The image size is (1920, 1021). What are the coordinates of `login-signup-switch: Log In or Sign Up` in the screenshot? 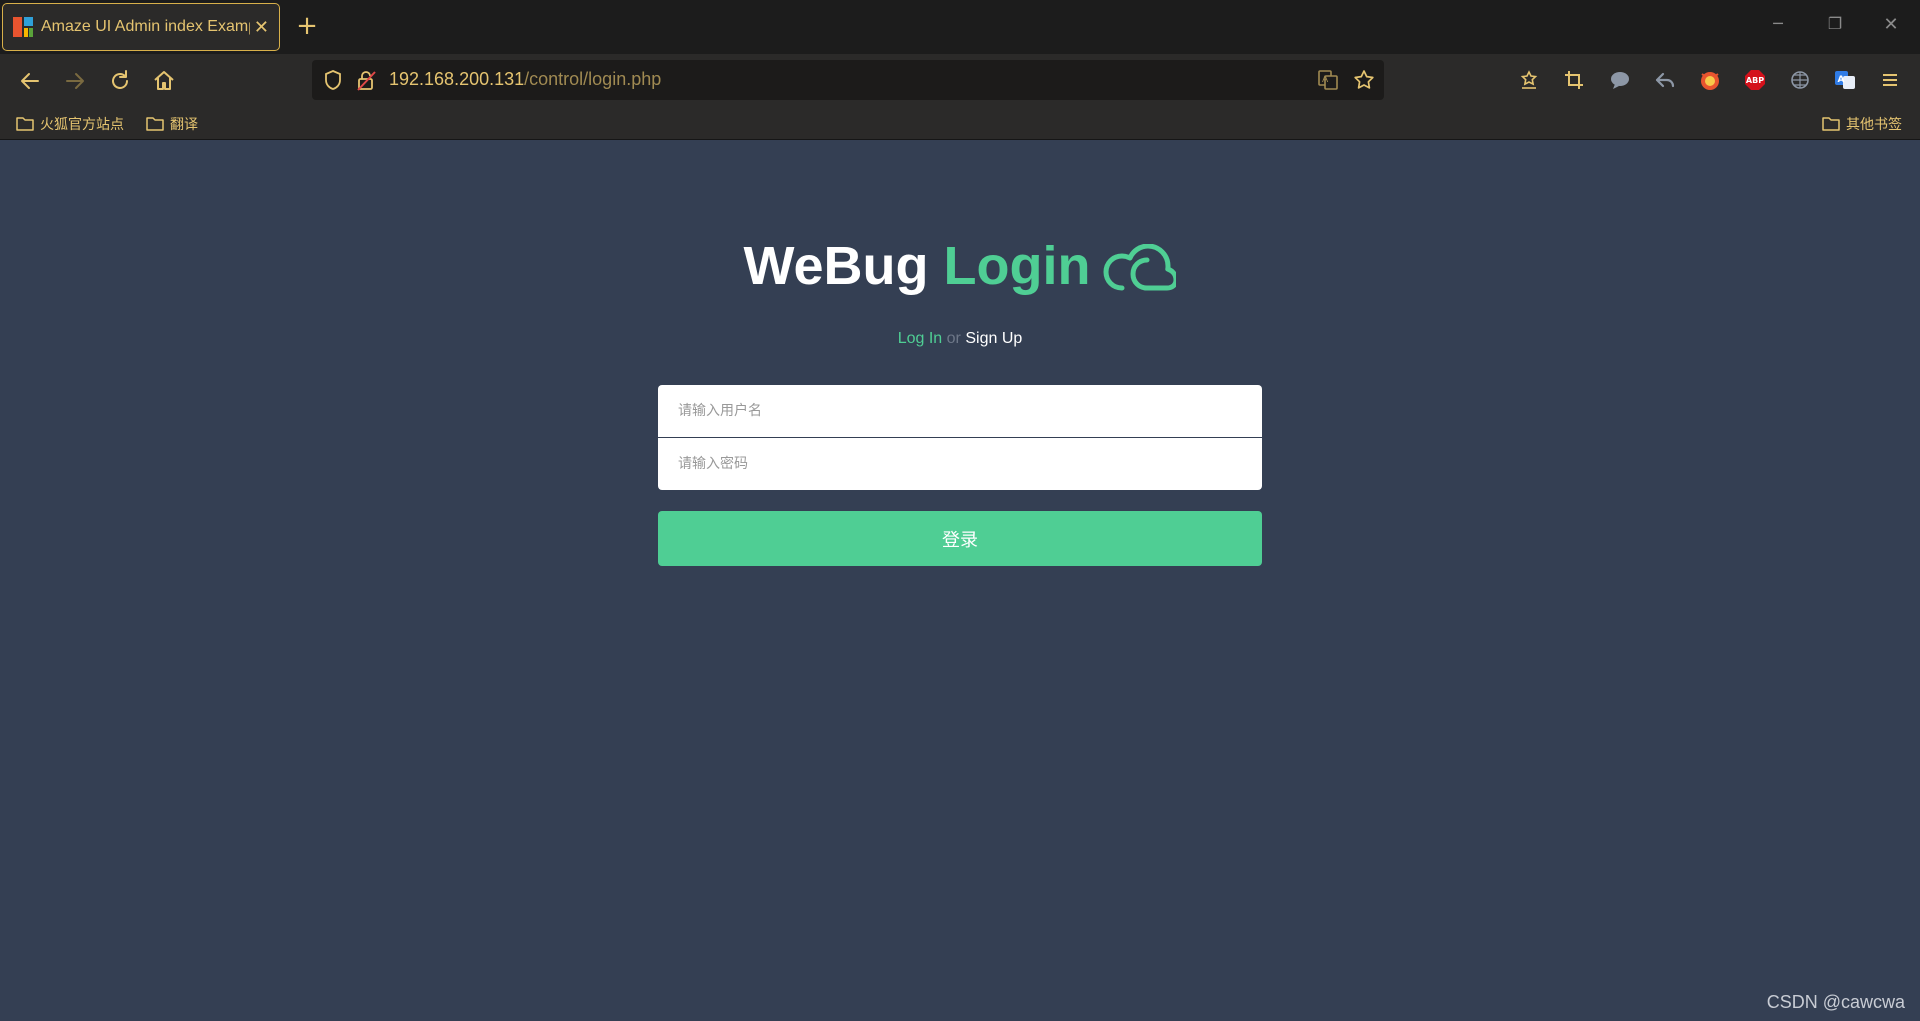 It's located at (960, 339).